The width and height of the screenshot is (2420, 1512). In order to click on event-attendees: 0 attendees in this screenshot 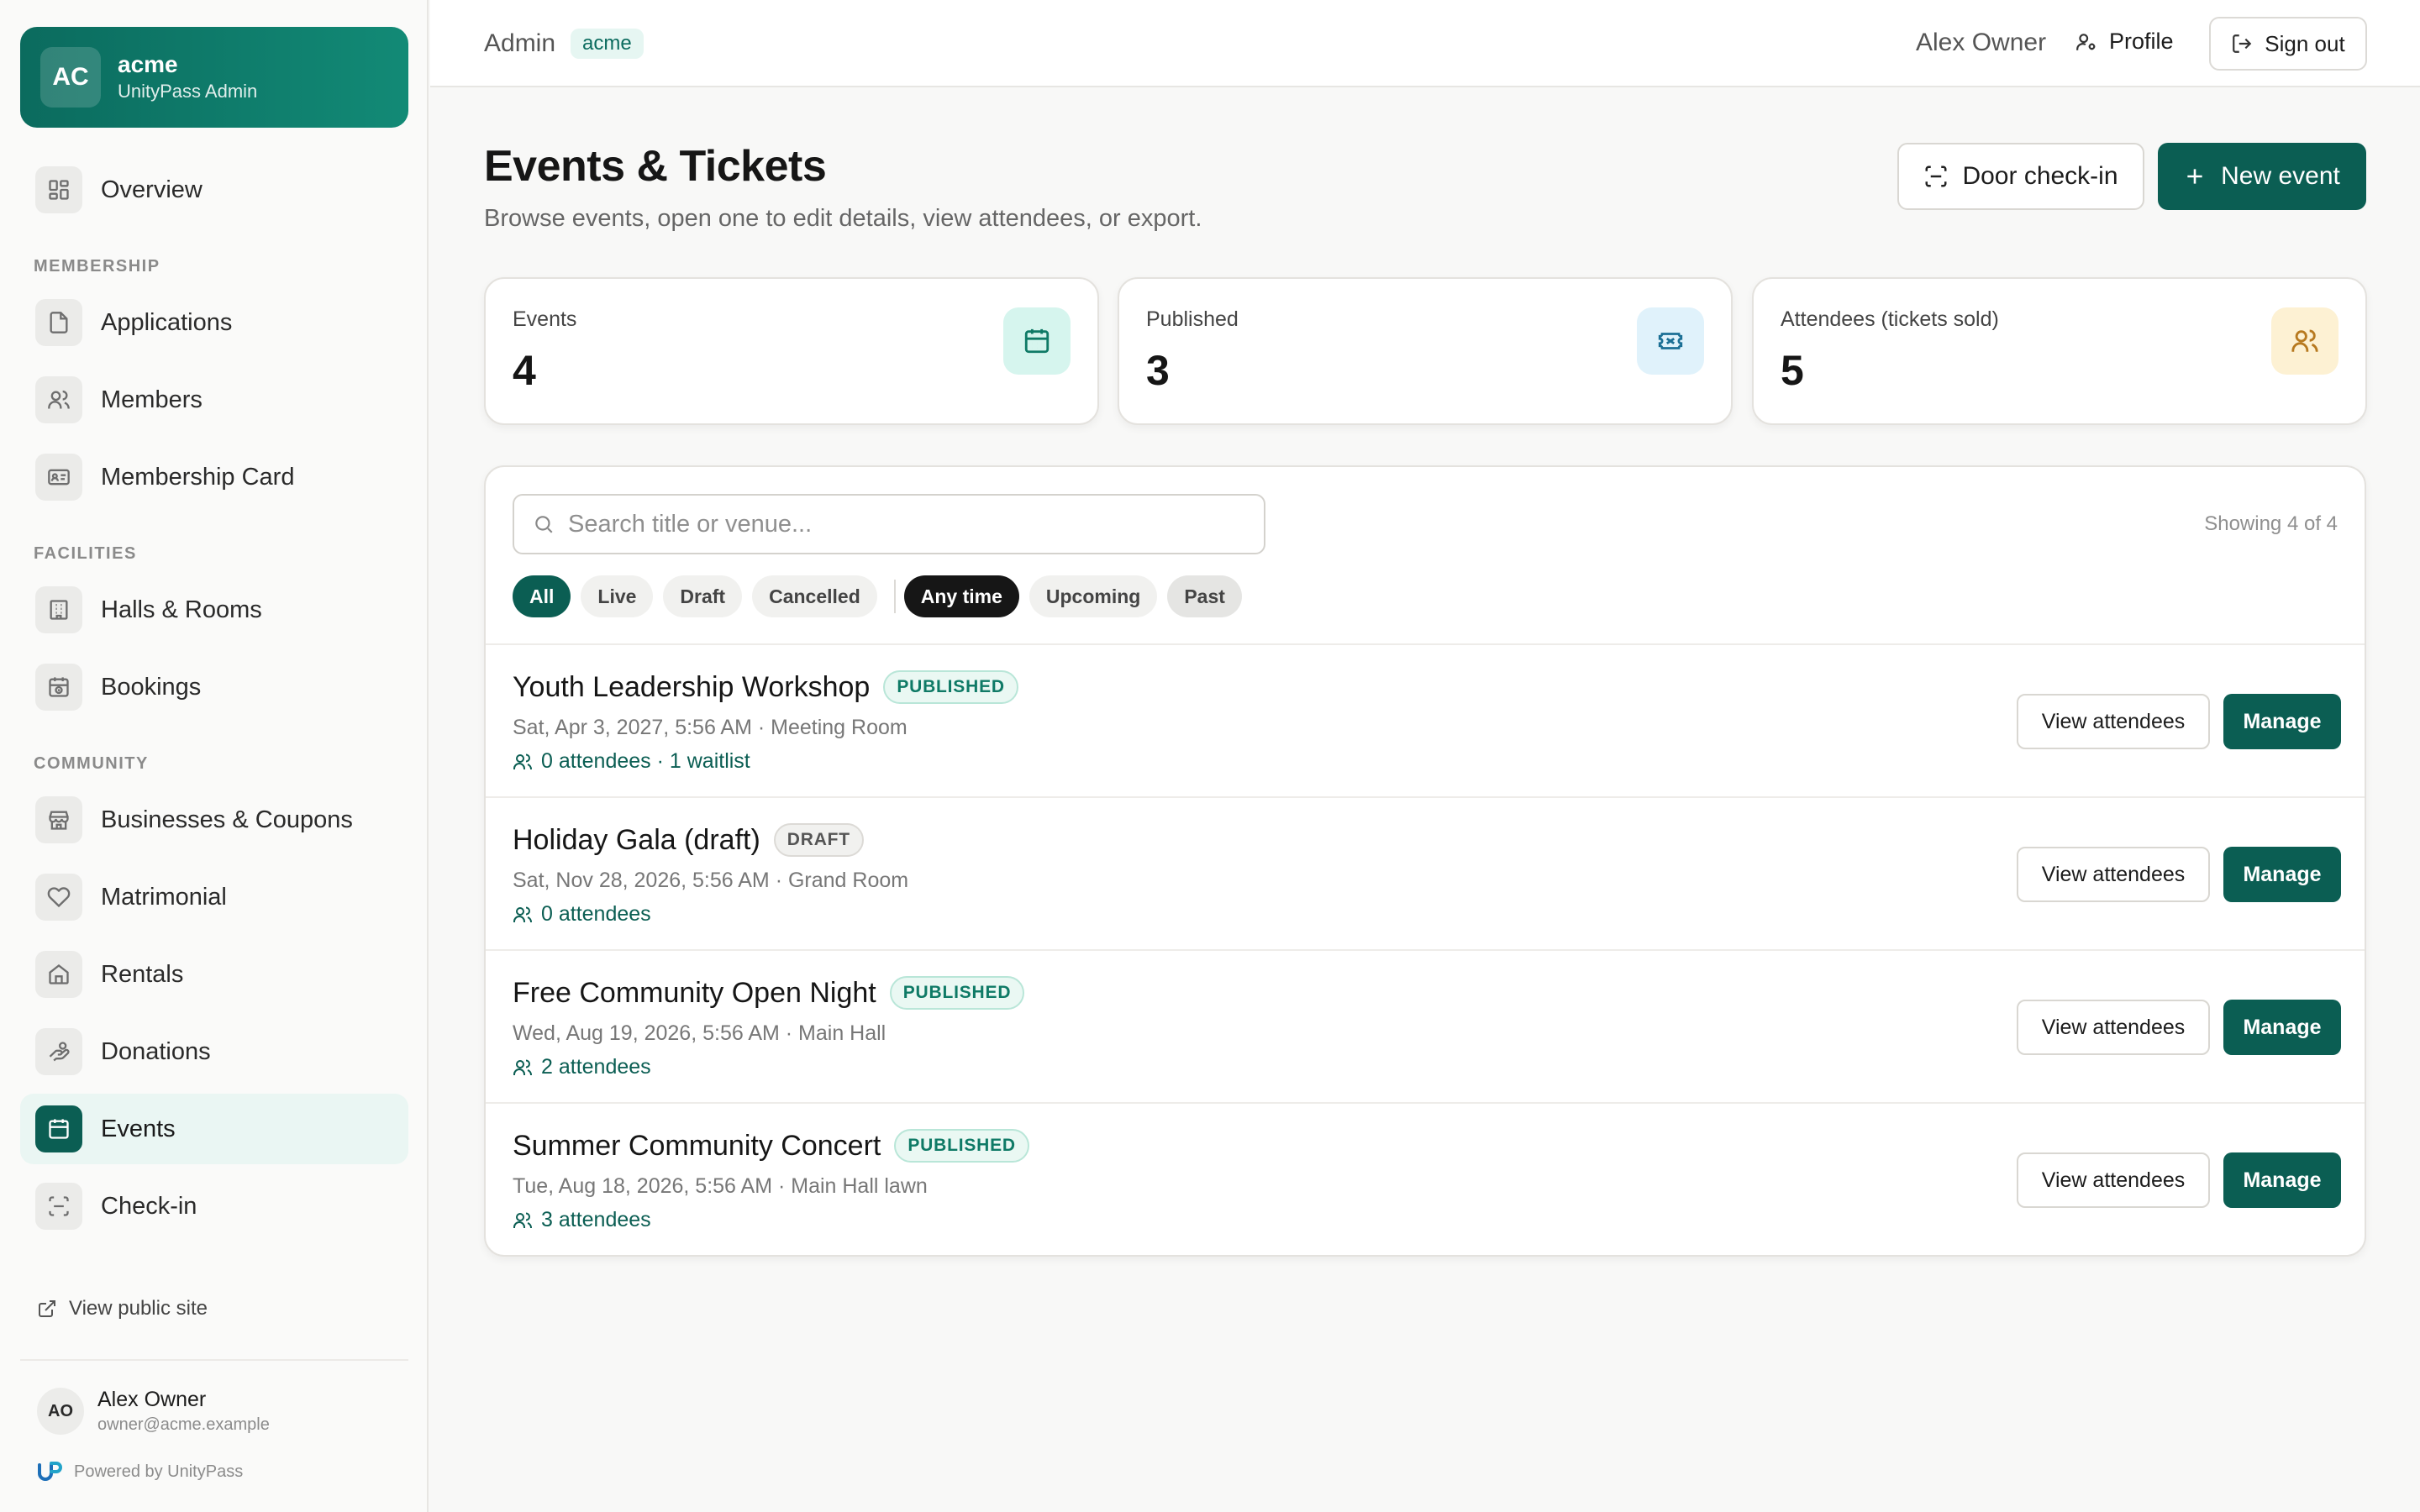, I will do `click(582, 914)`.